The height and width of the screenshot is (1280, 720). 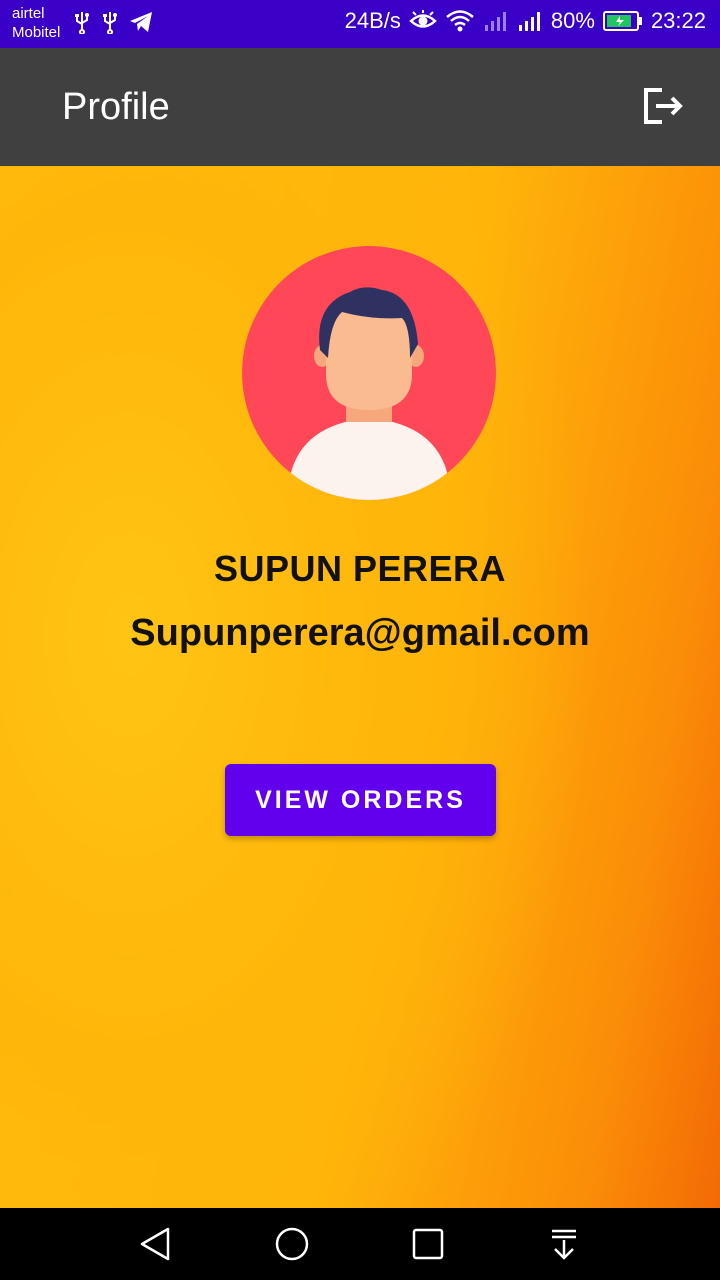 I want to click on battery-percent: 80%, so click(x=572, y=20).